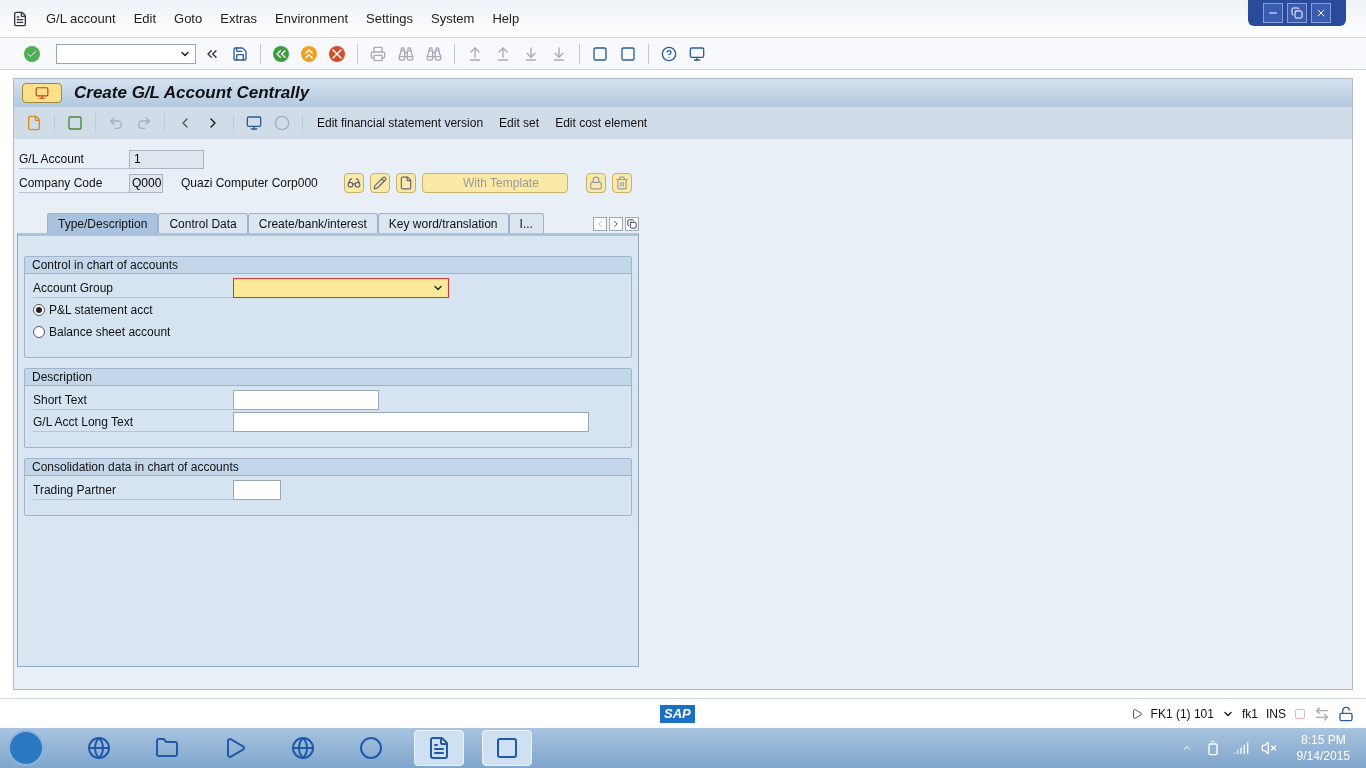 This screenshot has height=768, width=1366. I want to click on find-next-icon, so click(434, 53).